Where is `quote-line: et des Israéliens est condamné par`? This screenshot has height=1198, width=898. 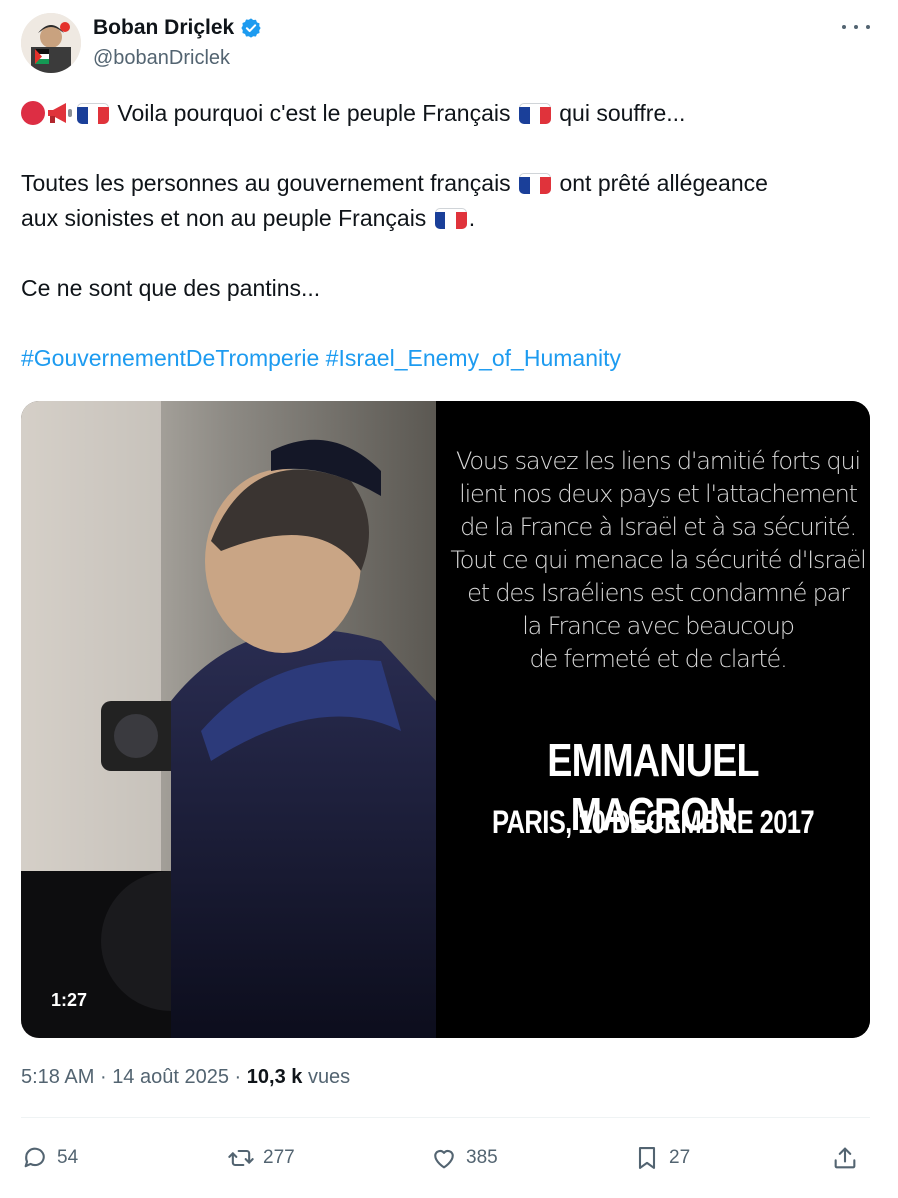 quote-line: et des Israéliens est condamné par is located at coordinates (658, 593).